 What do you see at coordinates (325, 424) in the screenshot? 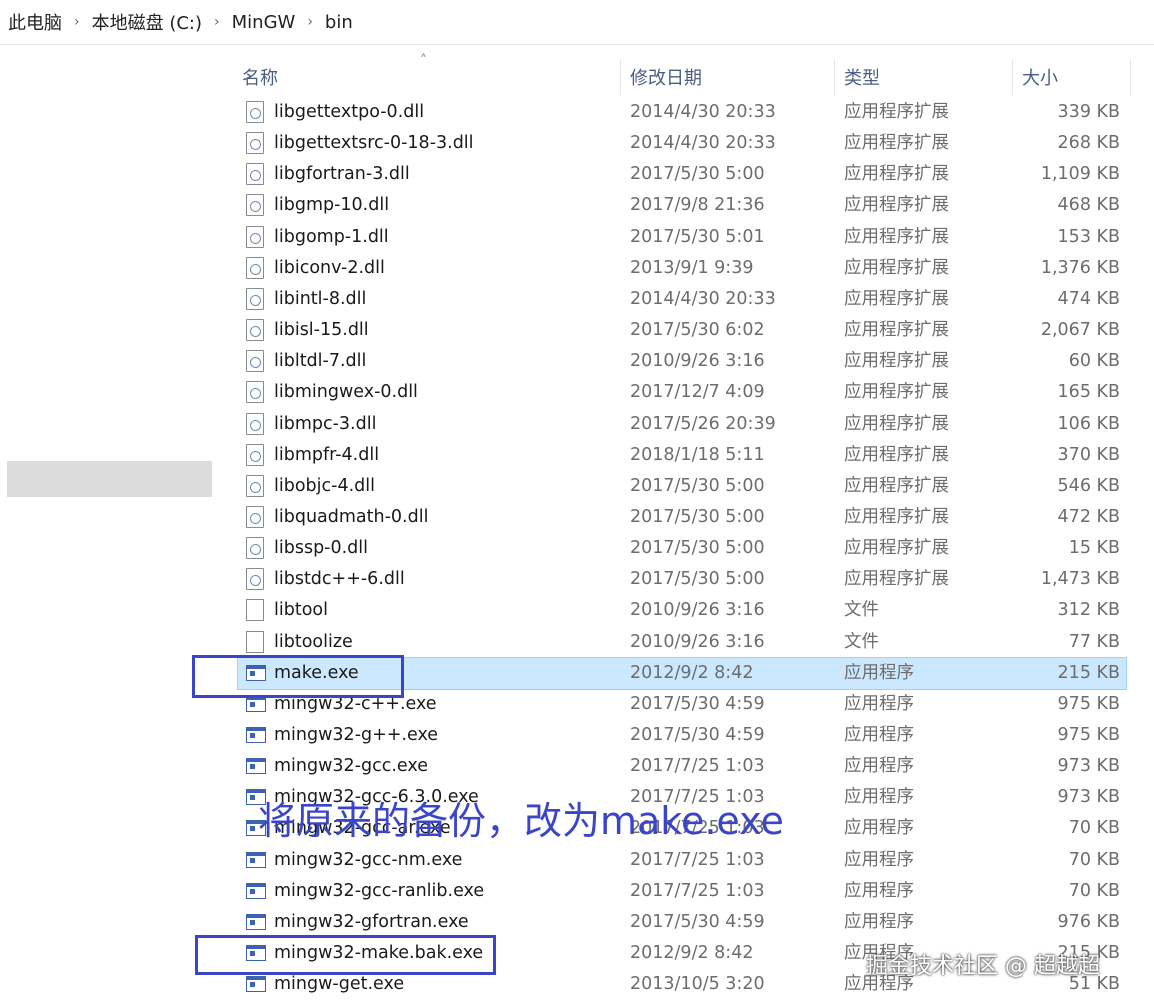
I see `file-name: libmpc-3.dll` at bounding box center [325, 424].